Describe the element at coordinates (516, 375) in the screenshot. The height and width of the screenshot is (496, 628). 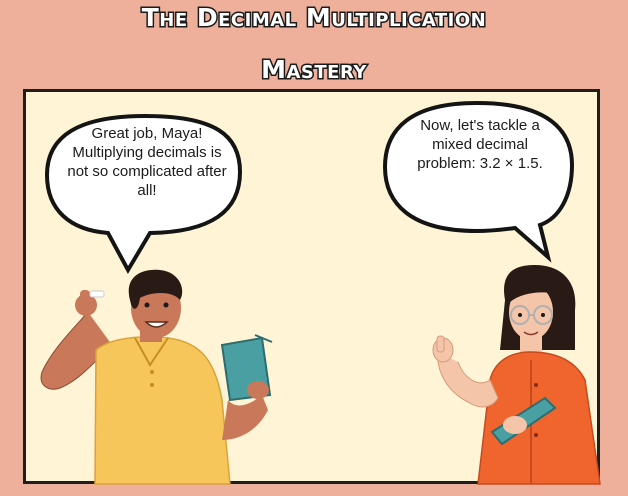
I see `girl-character` at that location.